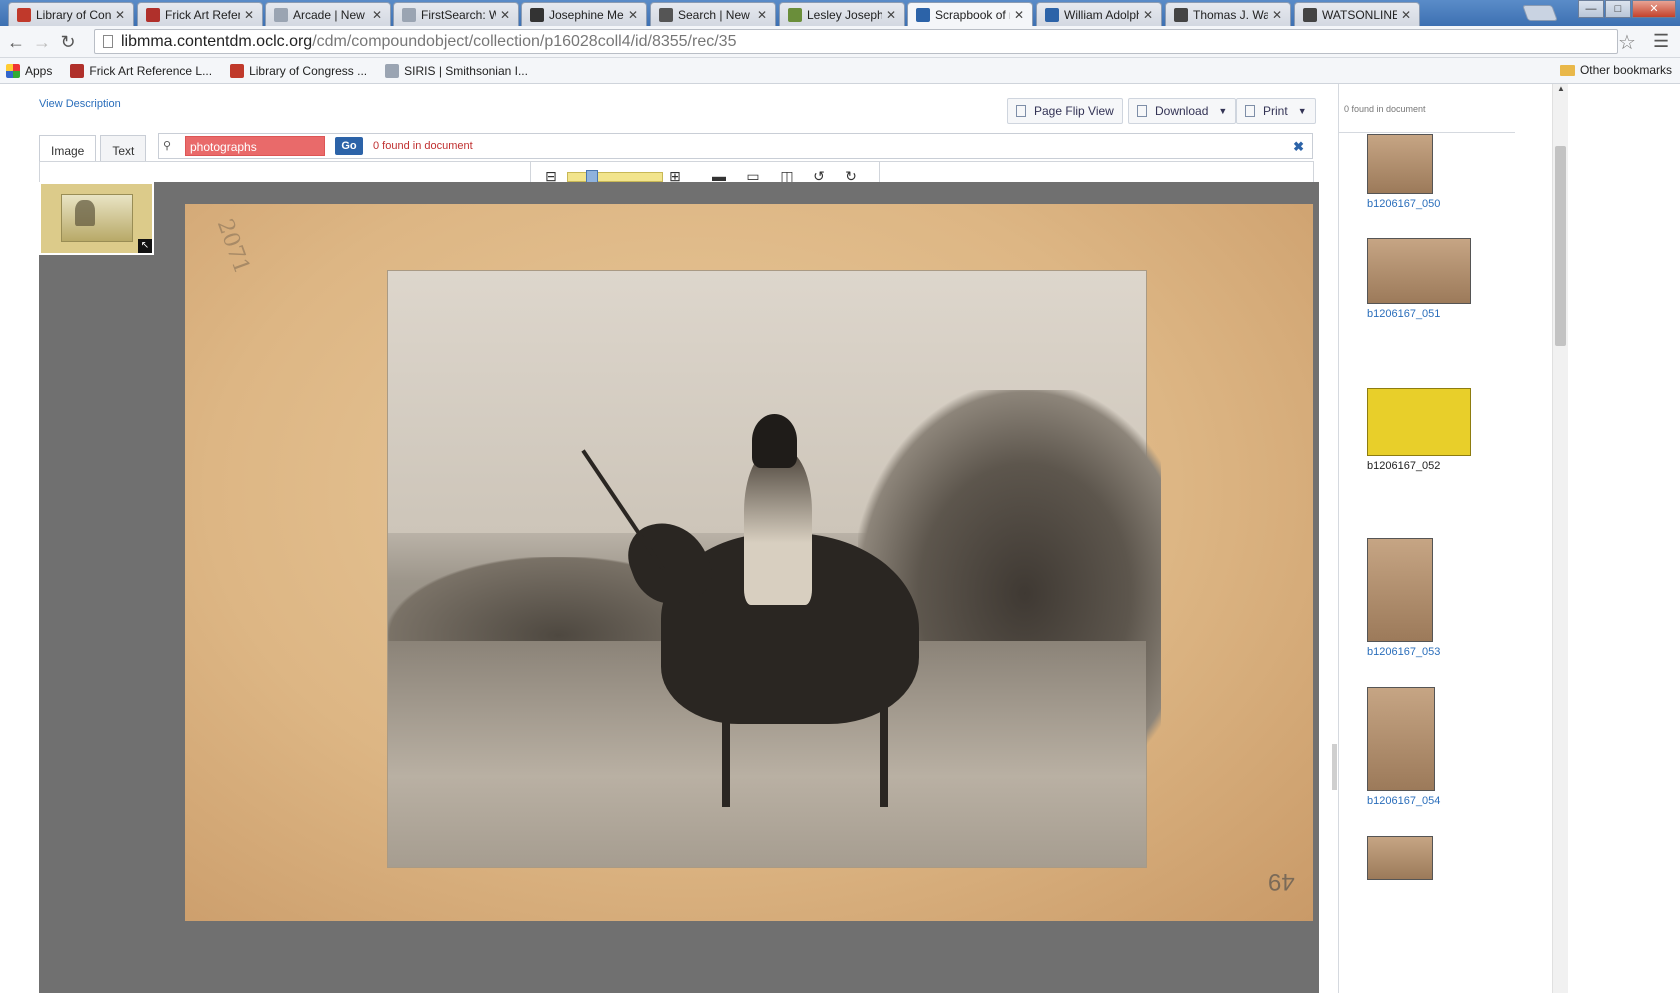  What do you see at coordinates (1627, 42) in the screenshot?
I see `bookmark-star-icon: ☆` at bounding box center [1627, 42].